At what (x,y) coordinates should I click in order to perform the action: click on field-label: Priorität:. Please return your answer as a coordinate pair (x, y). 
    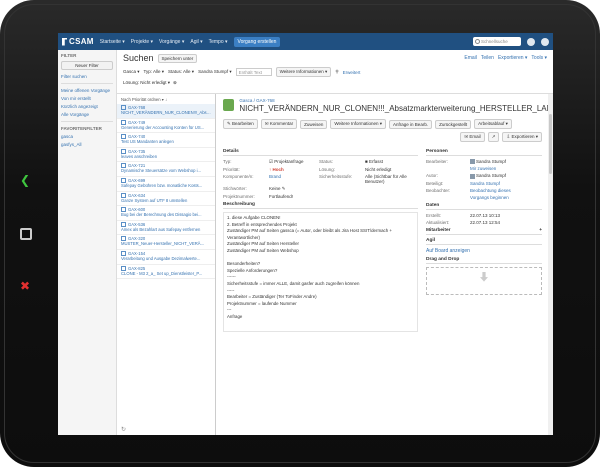
    Looking at the image, I should click on (231, 169).